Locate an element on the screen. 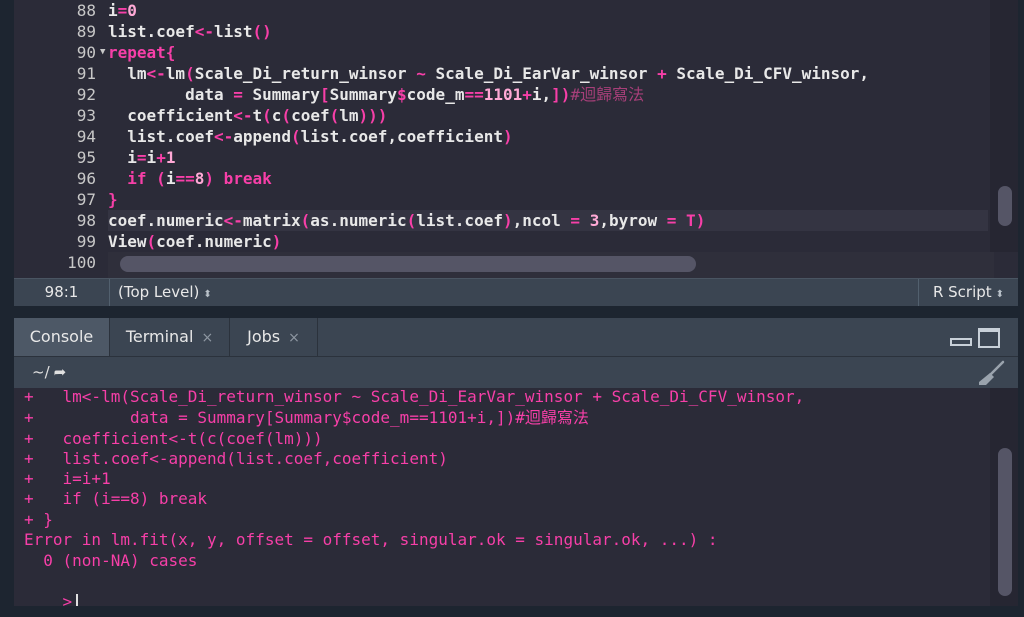 Image resolution: width=1024 pixels, height=617 pixels. go-to-directory-icon: ➦ is located at coordinates (60, 372).